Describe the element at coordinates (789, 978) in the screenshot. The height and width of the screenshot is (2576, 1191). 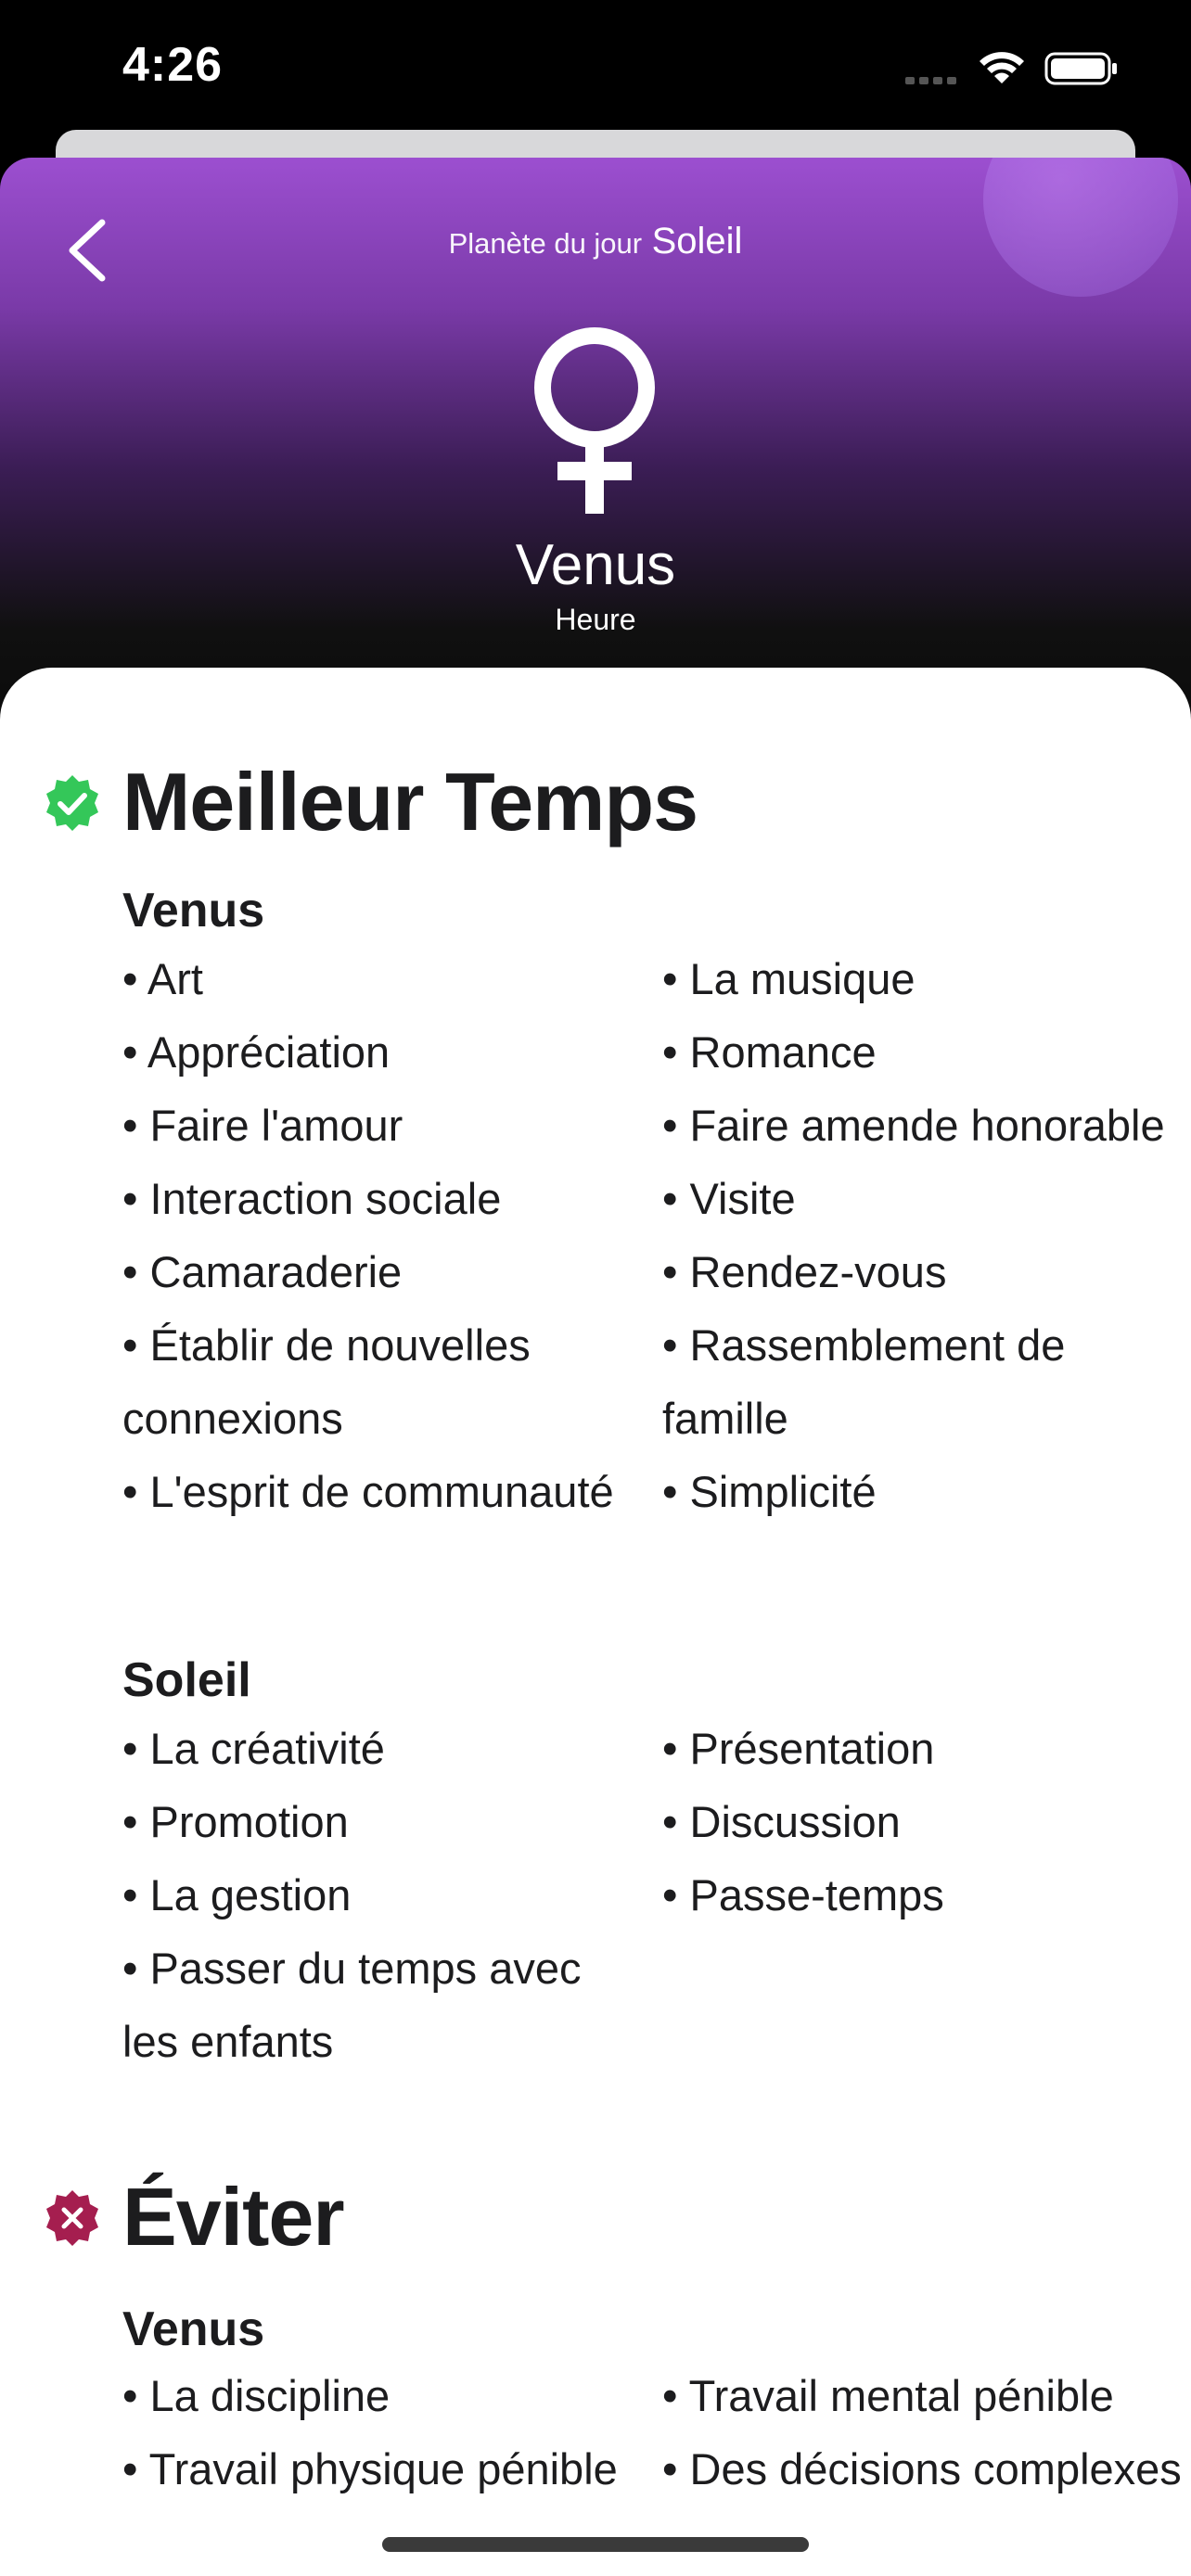
I see `list-item: • La musique` at that location.